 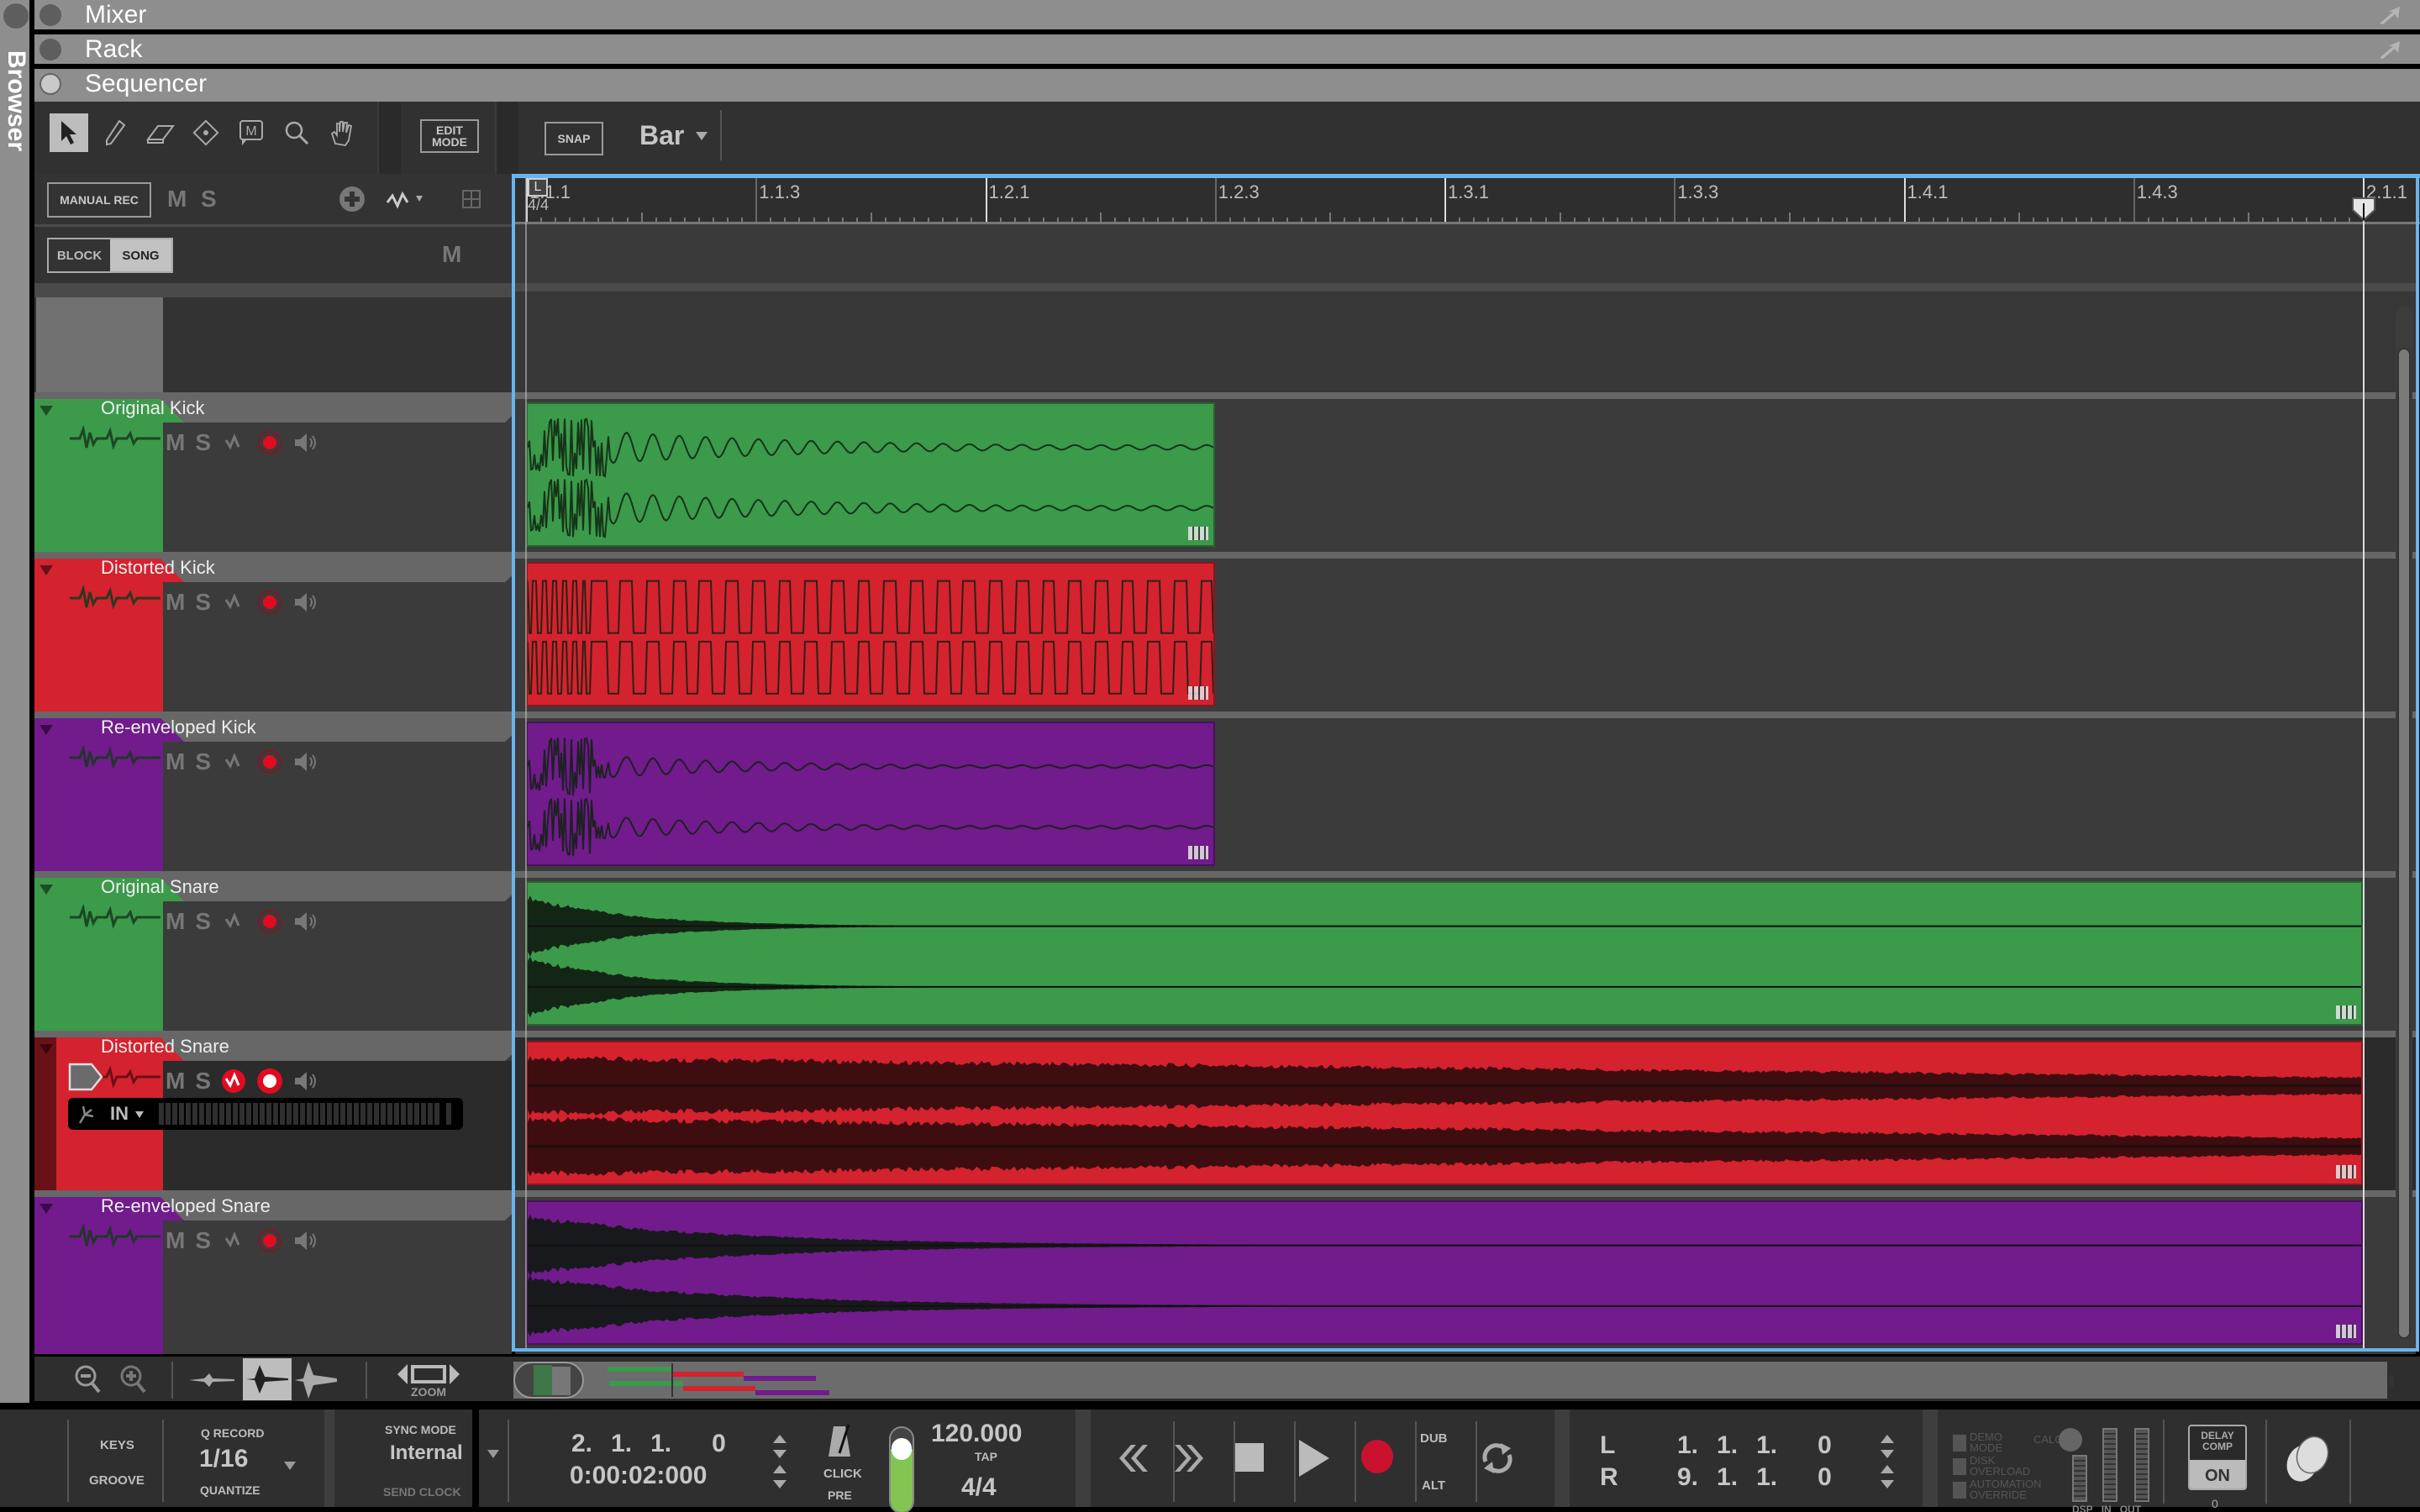 I want to click on snap-value-dropdown: Bar, so click(x=673, y=135).